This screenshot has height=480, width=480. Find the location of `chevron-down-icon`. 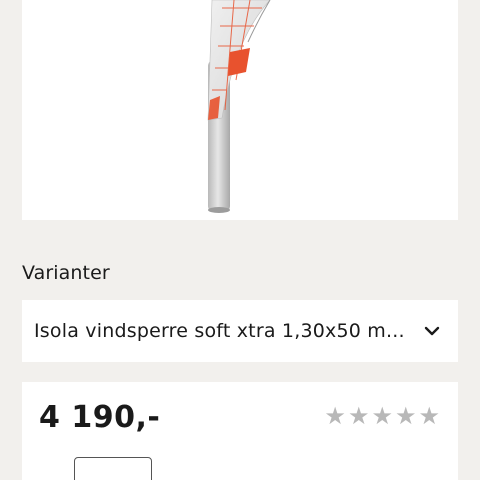

chevron-down-icon is located at coordinates (432, 331).